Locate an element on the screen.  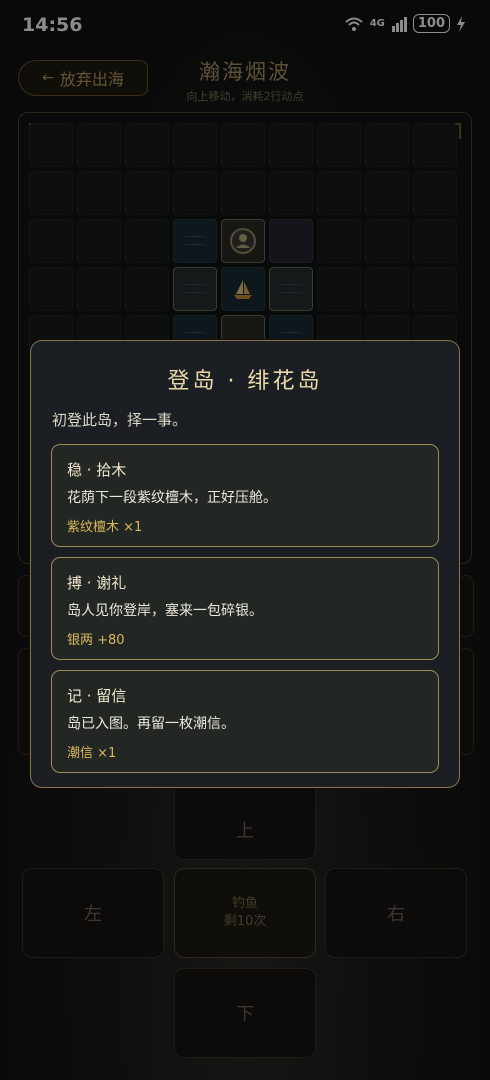
option-title: 稳 · 拾木 is located at coordinates (97, 470).